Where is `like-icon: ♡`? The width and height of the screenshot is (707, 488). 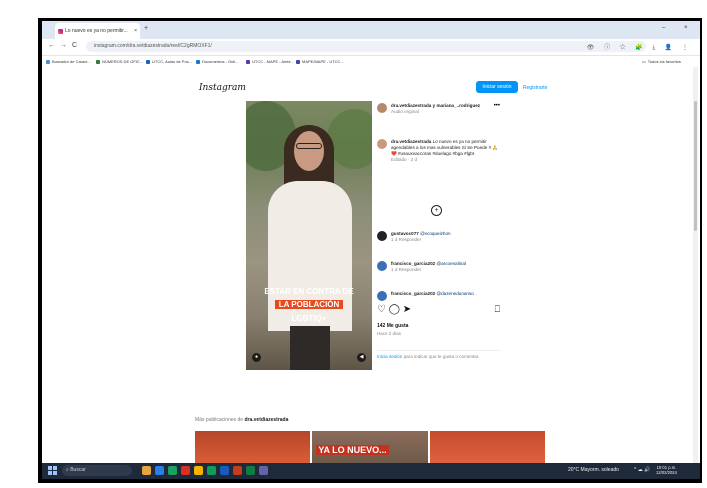
like-icon: ♡ is located at coordinates (381, 309).